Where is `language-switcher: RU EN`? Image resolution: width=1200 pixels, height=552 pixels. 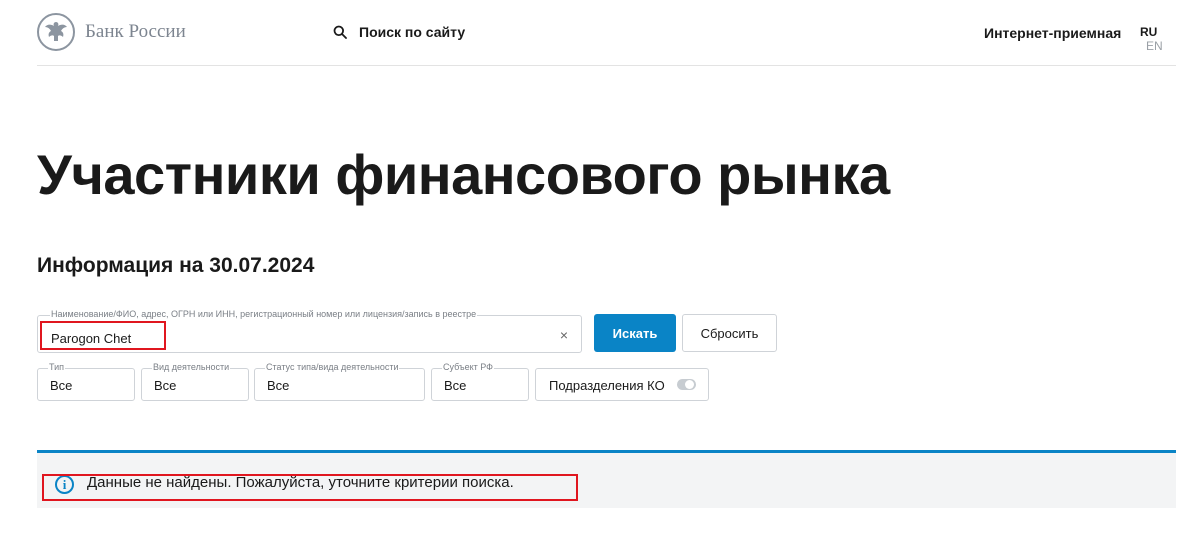 language-switcher: RU EN is located at coordinates (1158, 39).